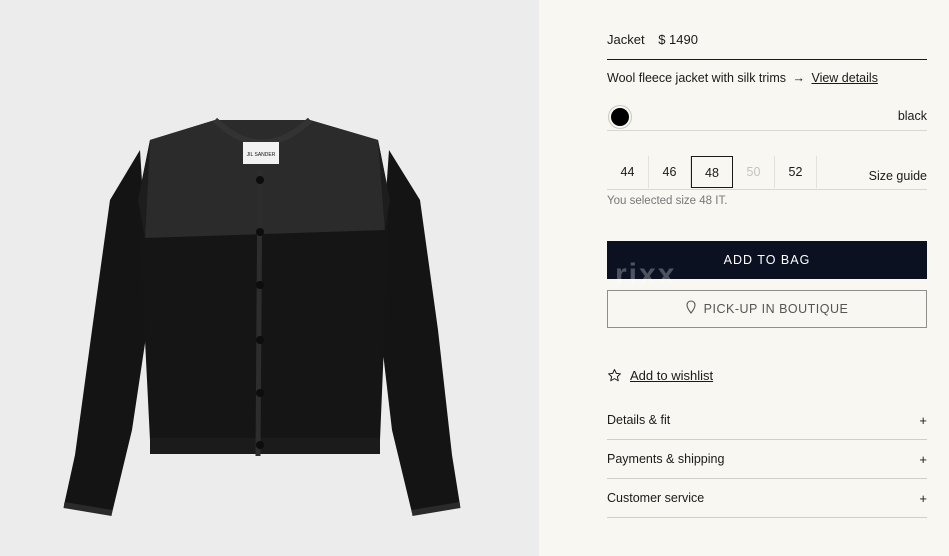 This screenshot has width=949, height=556. What do you see at coordinates (691, 310) in the screenshot?
I see `location-pin-icon` at bounding box center [691, 310].